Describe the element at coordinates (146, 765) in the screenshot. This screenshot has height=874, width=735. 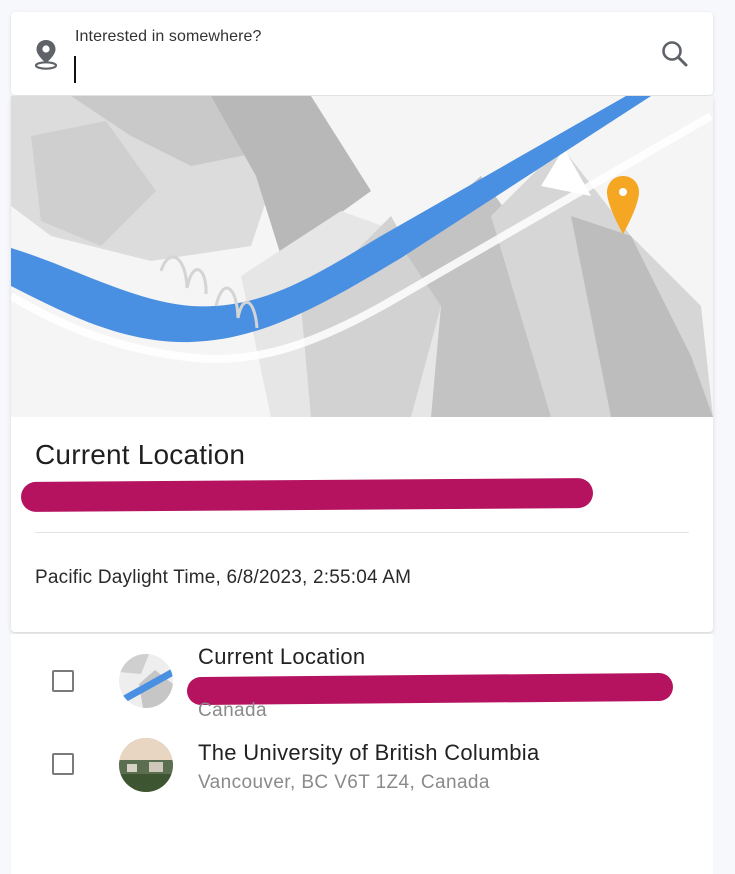
I see `campus-photo-thumbnail` at that location.